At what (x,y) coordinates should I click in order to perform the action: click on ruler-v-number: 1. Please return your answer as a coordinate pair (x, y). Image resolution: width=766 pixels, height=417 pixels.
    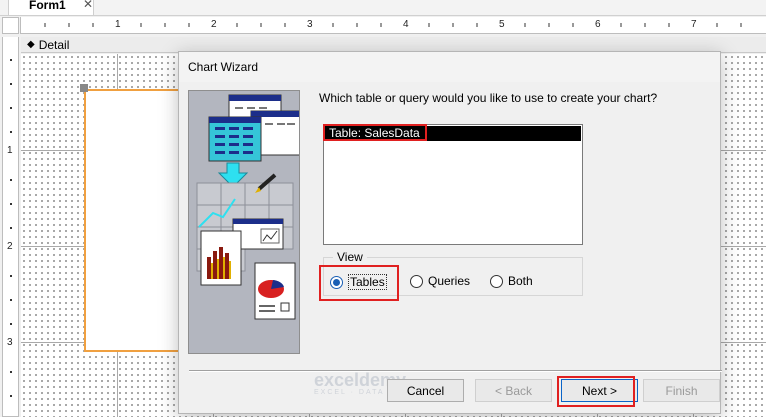
    Looking at the image, I should click on (10, 150).